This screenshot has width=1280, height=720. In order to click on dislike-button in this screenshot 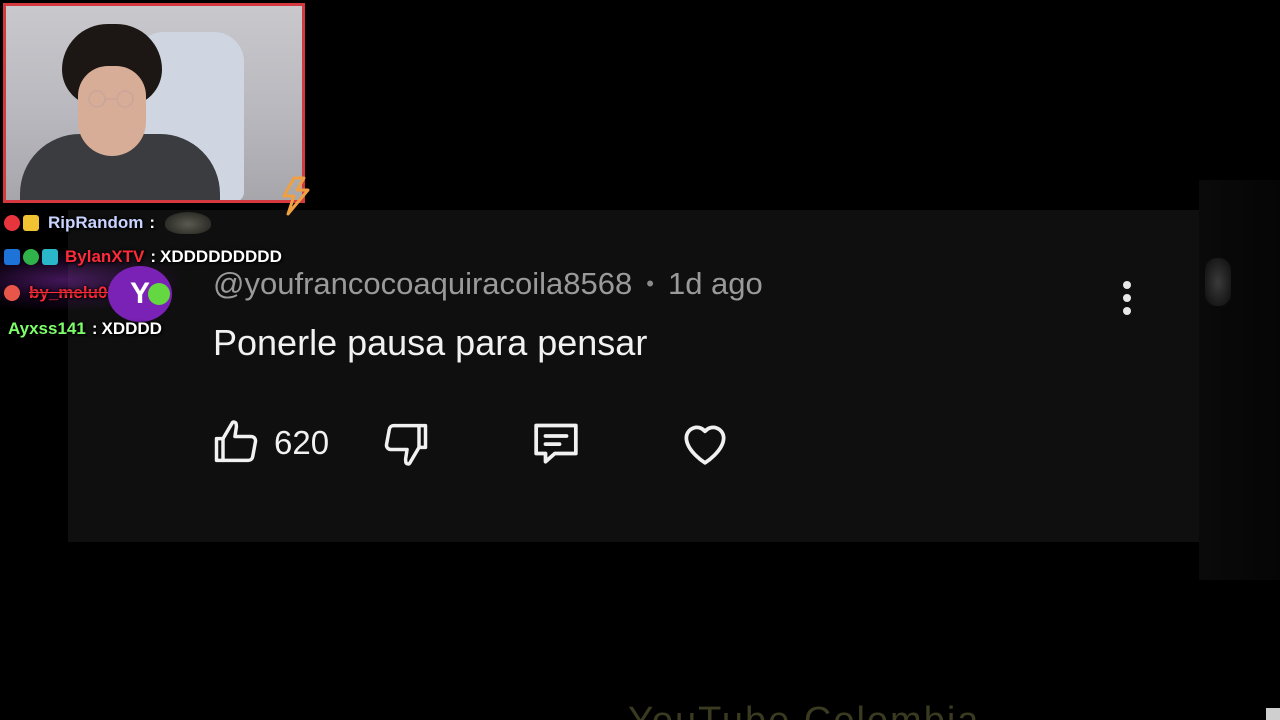, I will do `click(406, 443)`.